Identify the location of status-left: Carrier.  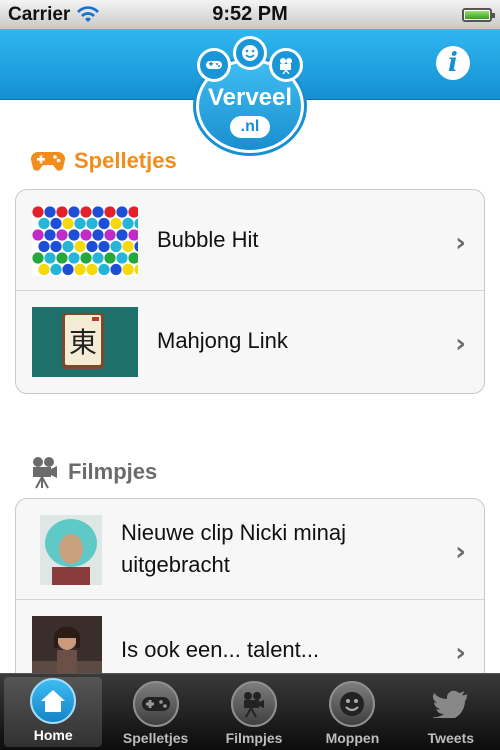
(54, 15).